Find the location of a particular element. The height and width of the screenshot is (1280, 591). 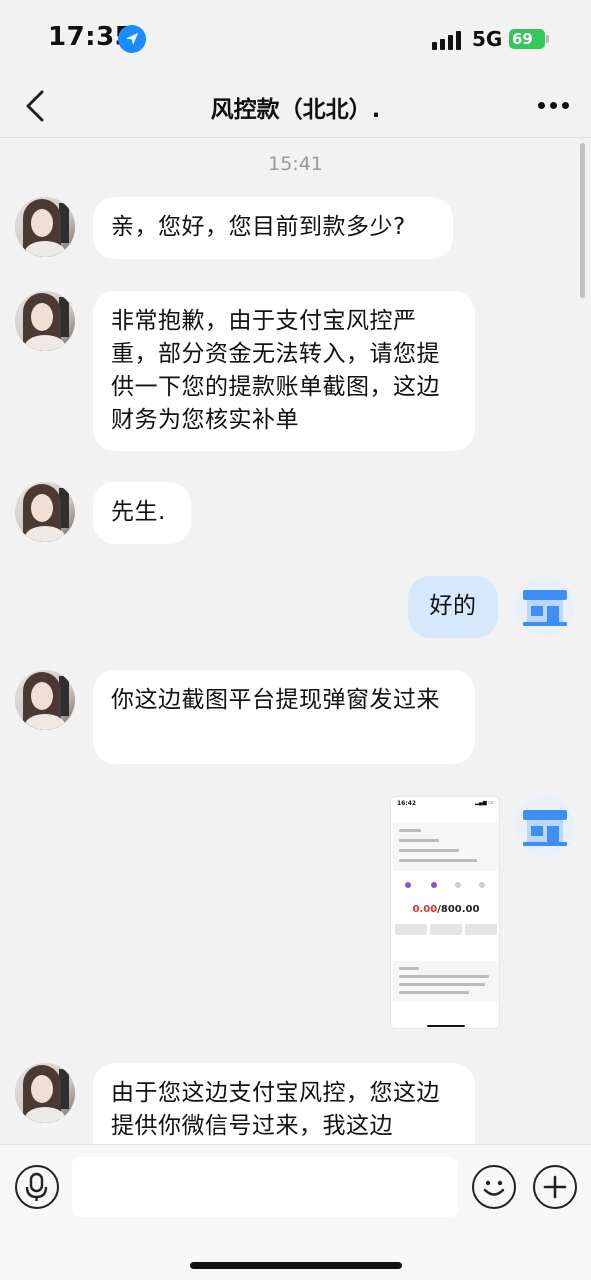

signal-icon is located at coordinates (448, 40).